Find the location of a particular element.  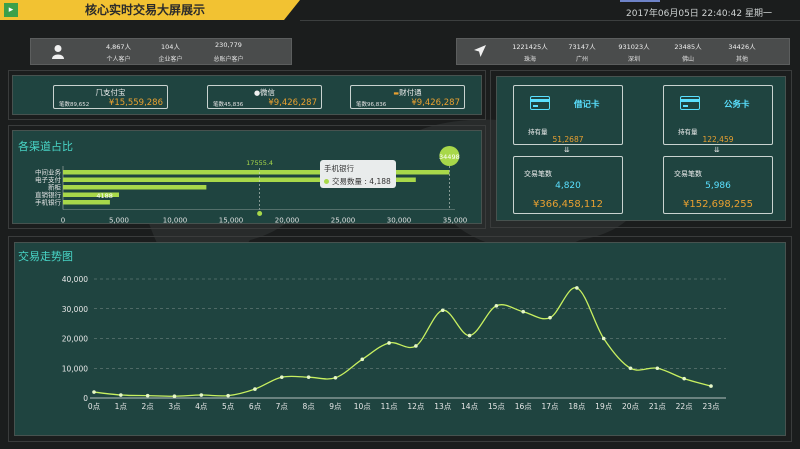

tooltip-text: 交易数量 : 4,188 is located at coordinates (361, 181).